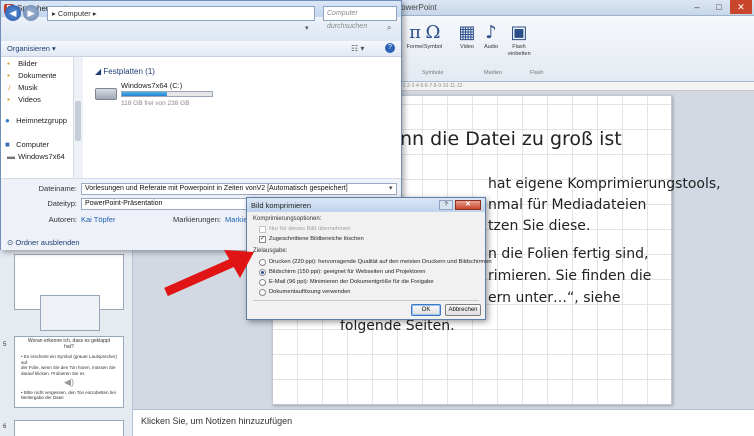  Describe the element at coordinates (391, 188) in the screenshot. I see `filename-dropdown-icon: ▾` at that location.